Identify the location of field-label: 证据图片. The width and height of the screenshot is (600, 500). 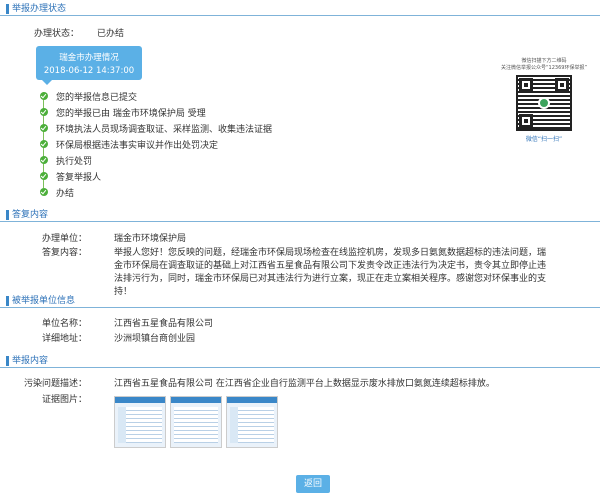
(59, 400).